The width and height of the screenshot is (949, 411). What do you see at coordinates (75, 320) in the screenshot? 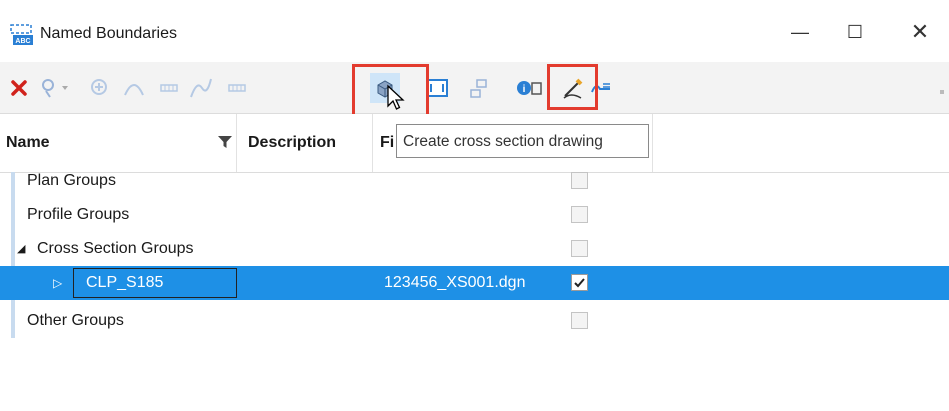
I see `row-label: Other Groups` at bounding box center [75, 320].